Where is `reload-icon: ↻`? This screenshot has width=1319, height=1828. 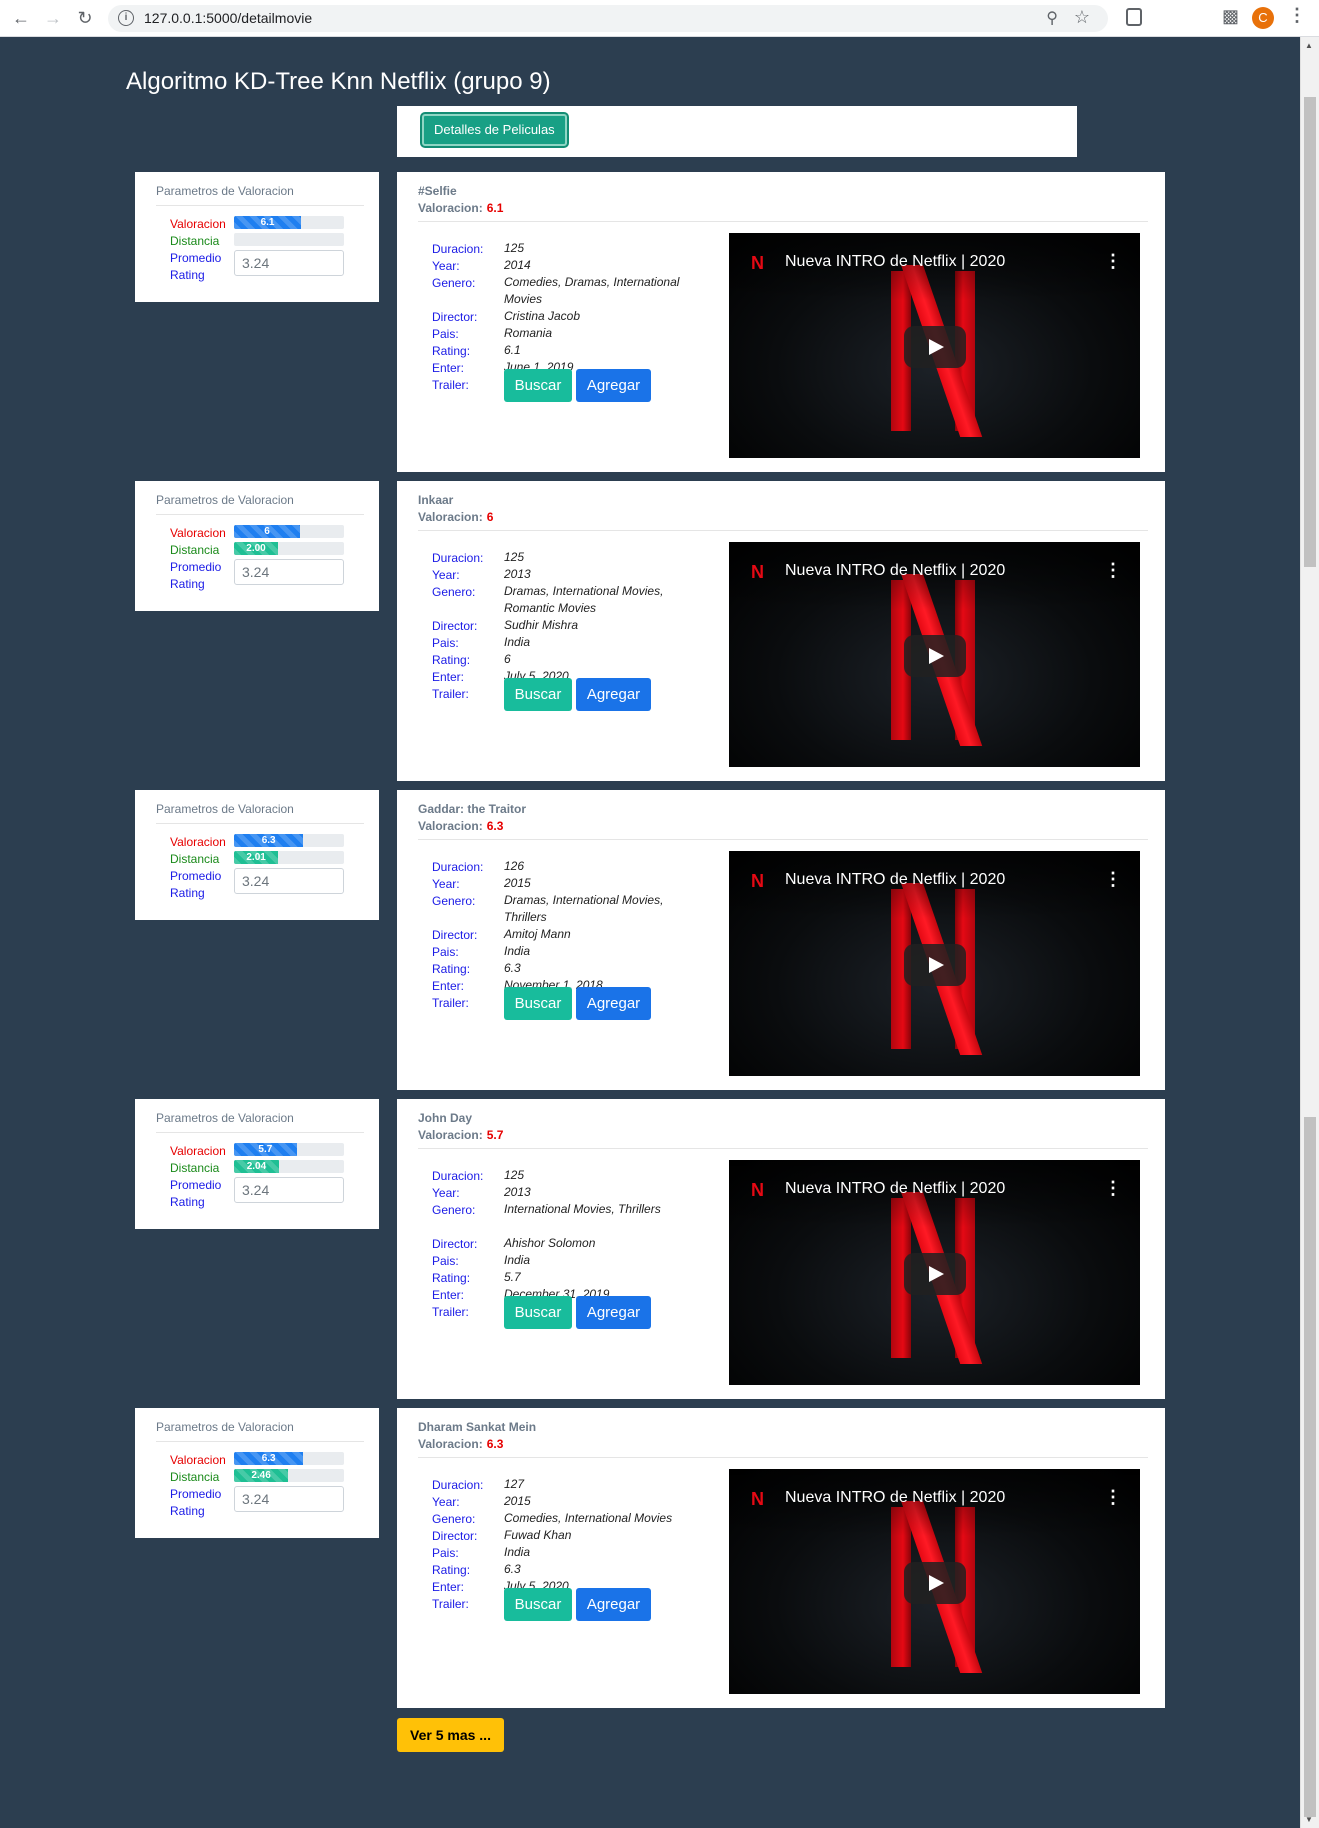 reload-icon: ↻ is located at coordinates (85, 19).